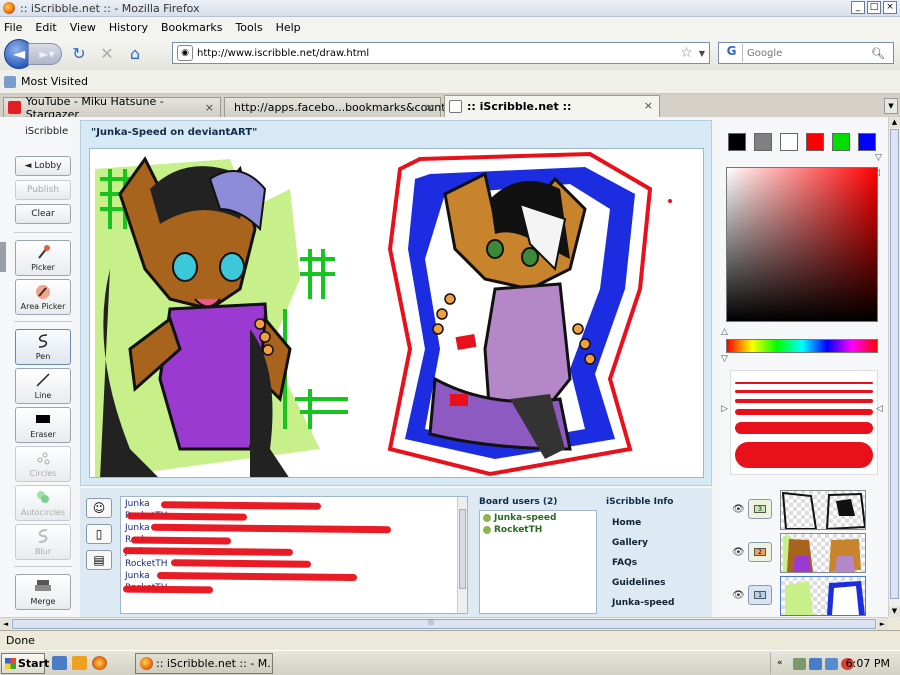  What do you see at coordinates (99, 663) in the screenshot?
I see `firefox-quicklaunch-icon` at bounding box center [99, 663].